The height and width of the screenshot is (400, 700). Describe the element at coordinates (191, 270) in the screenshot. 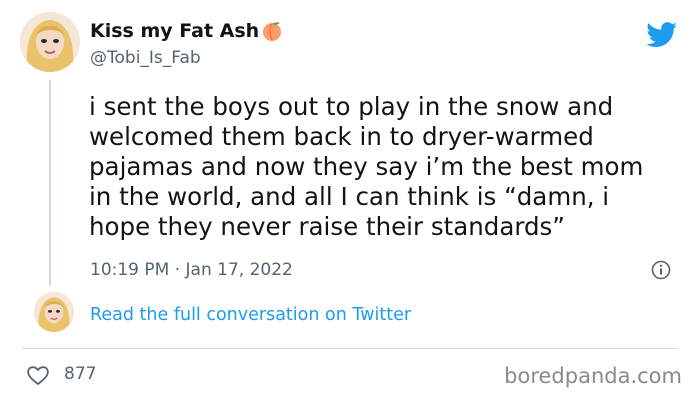

I see `tweet-timestamp: 10:19 PM · Jan 17, 2022` at that location.